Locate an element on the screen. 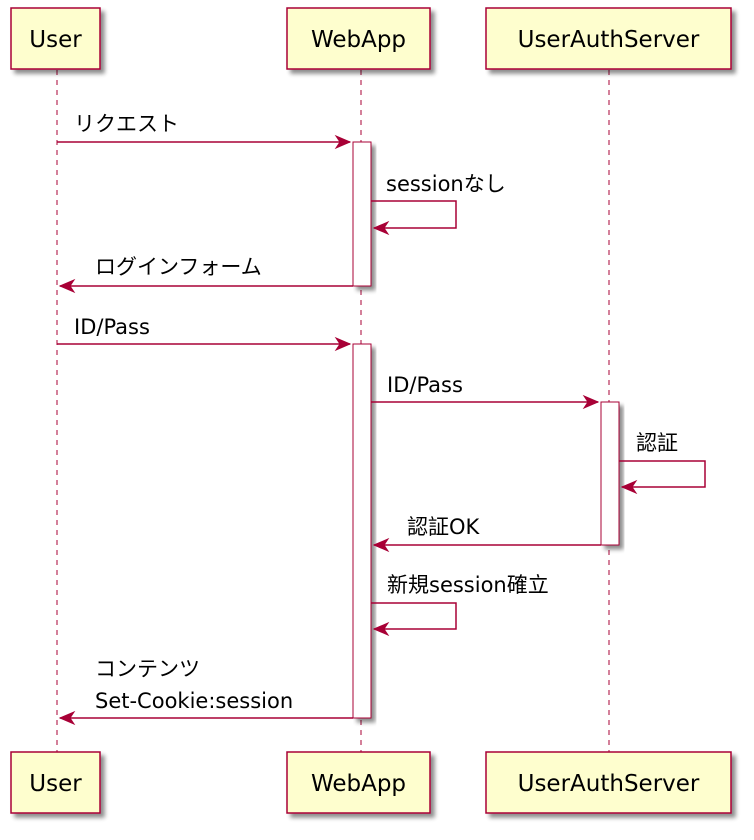  message-id-pass-2: ID/Pass is located at coordinates (485, 391).